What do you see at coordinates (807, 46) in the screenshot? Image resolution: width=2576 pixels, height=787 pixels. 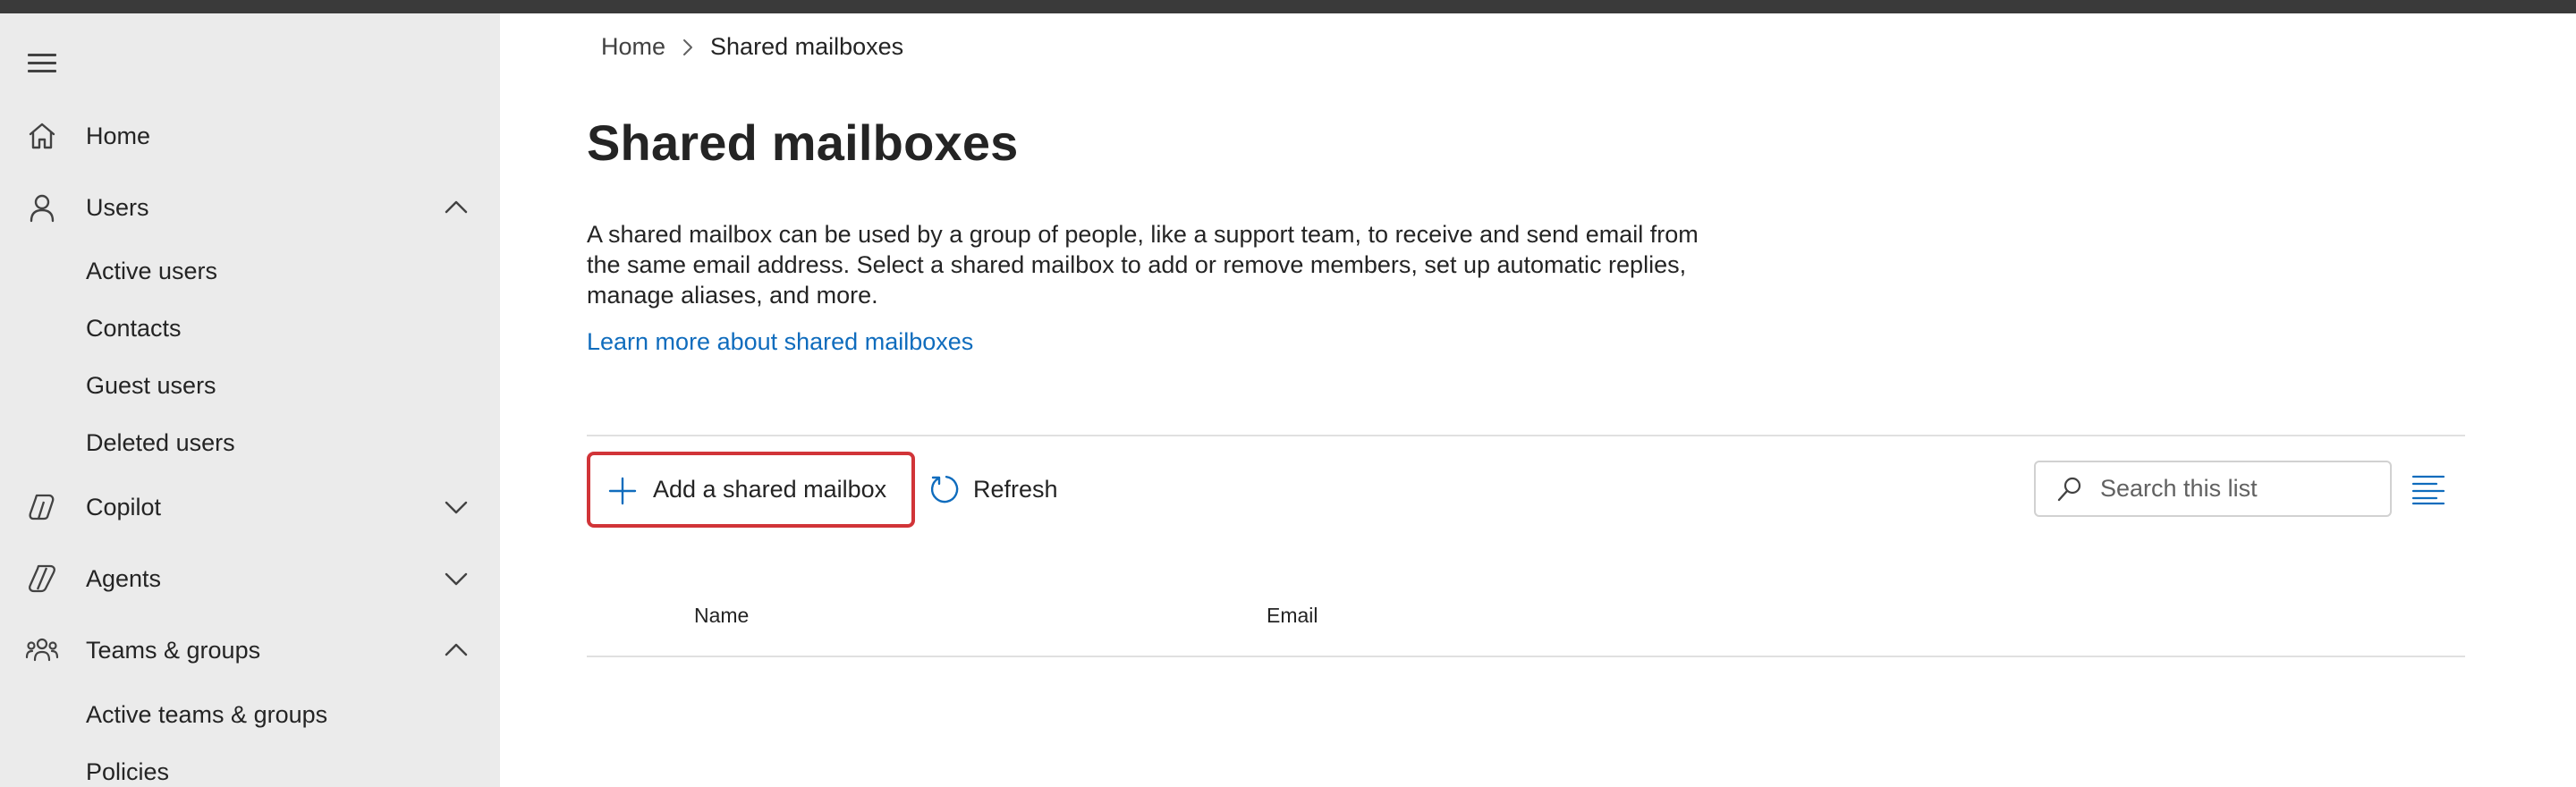 I see `breadcrumb-current: Shared mailboxes` at bounding box center [807, 46].